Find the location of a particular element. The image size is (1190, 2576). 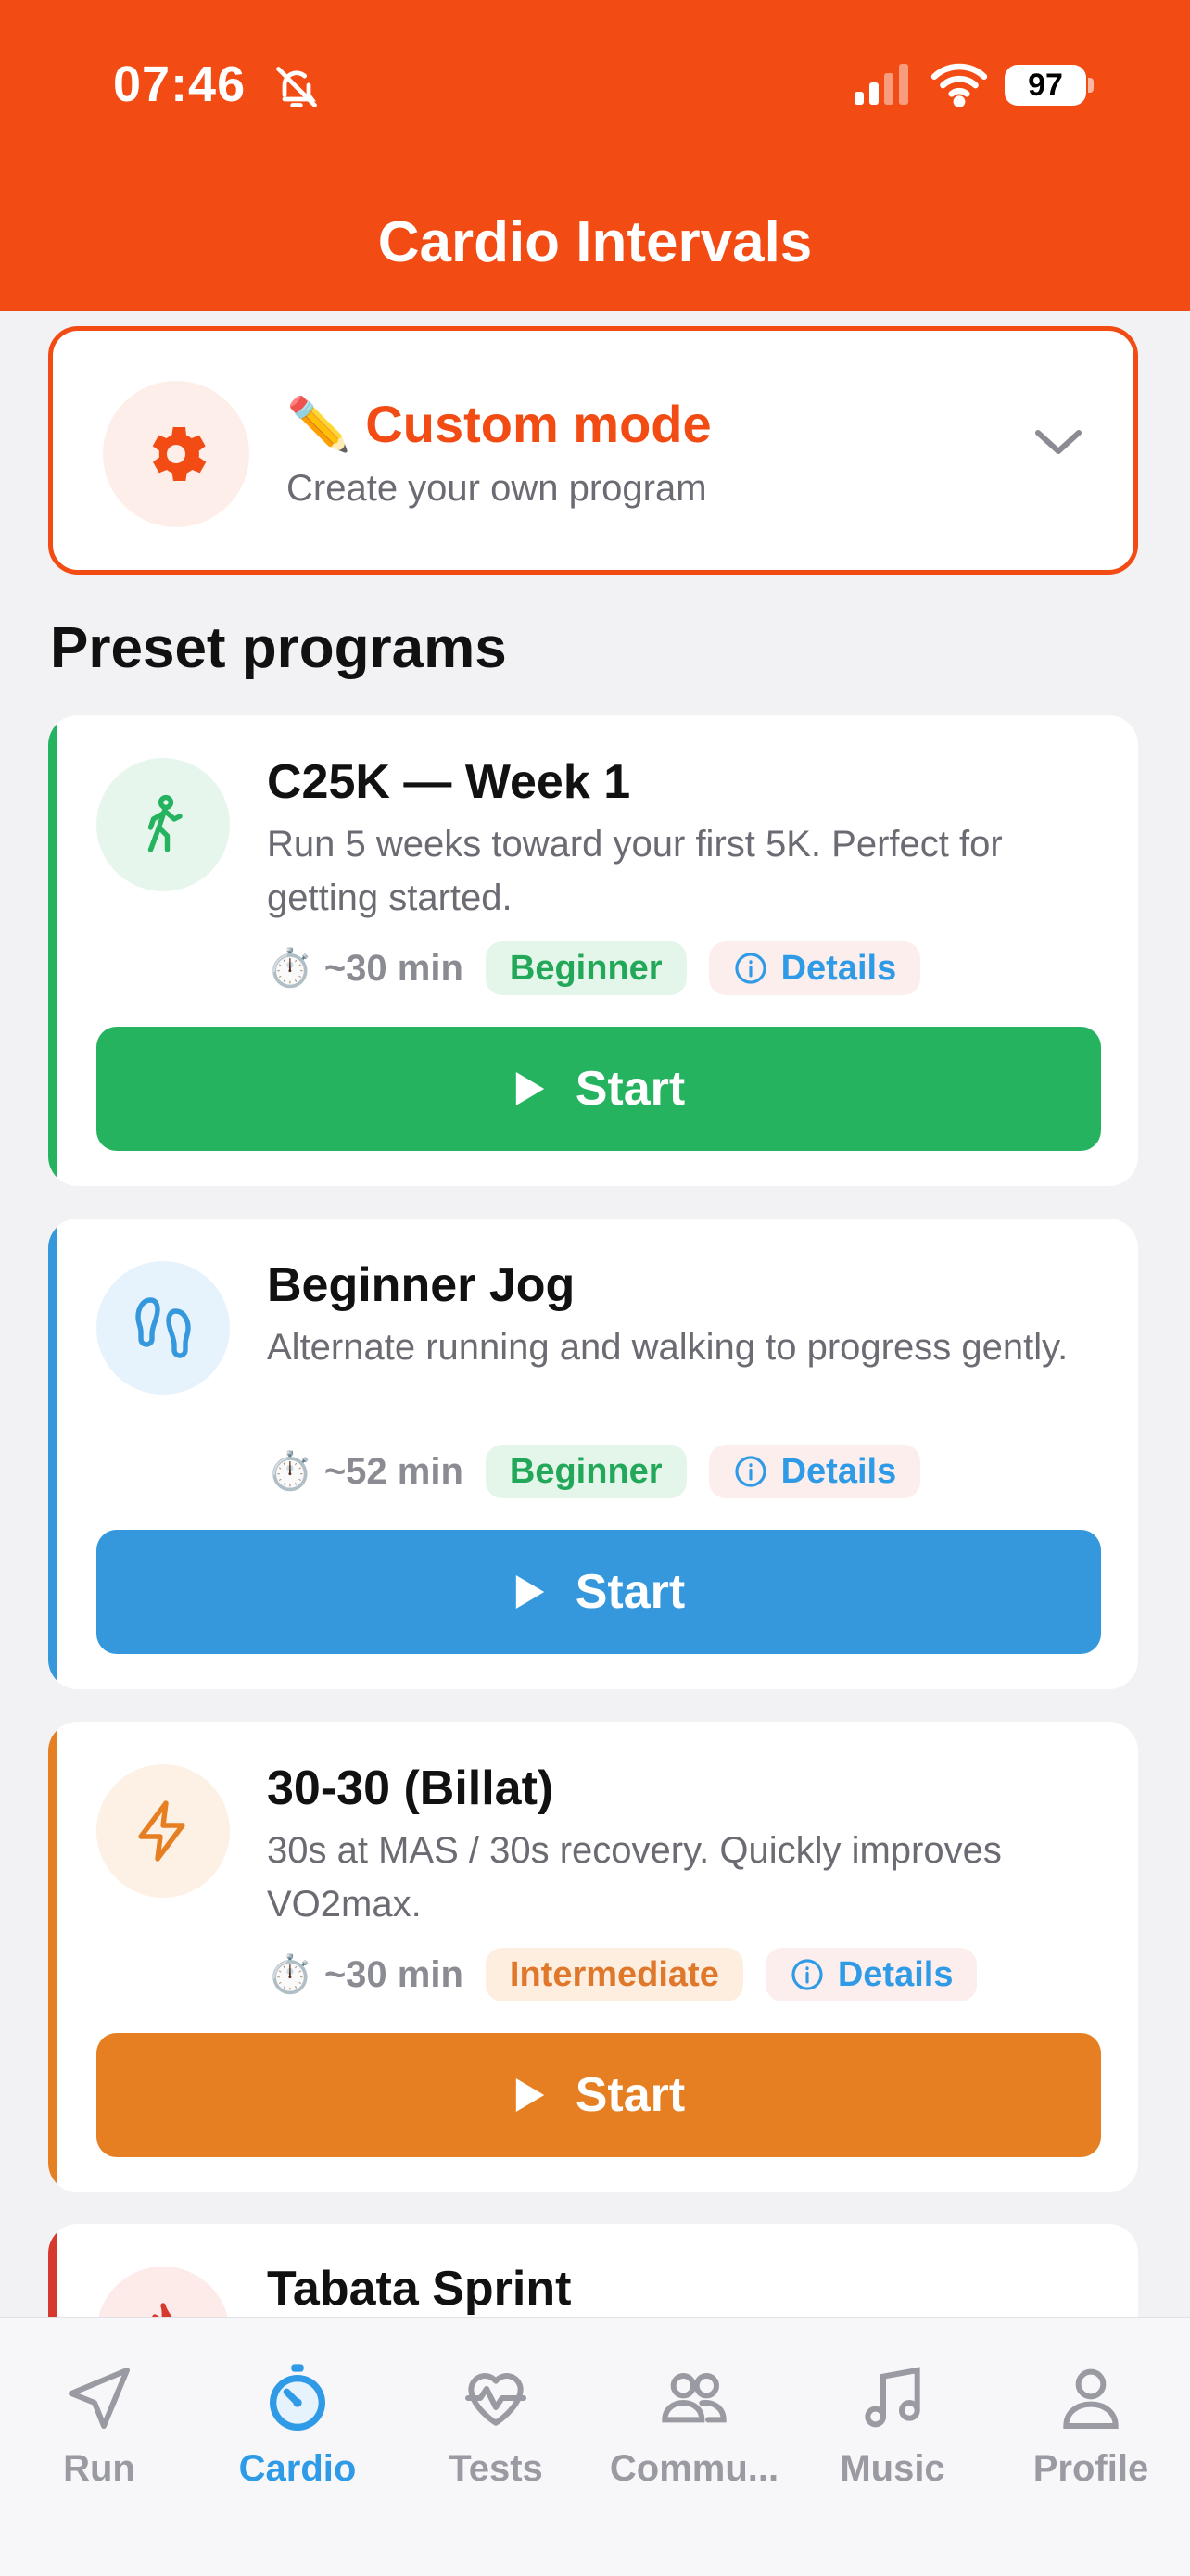

tab-label: Tests is located at coordinates (496, 2468).